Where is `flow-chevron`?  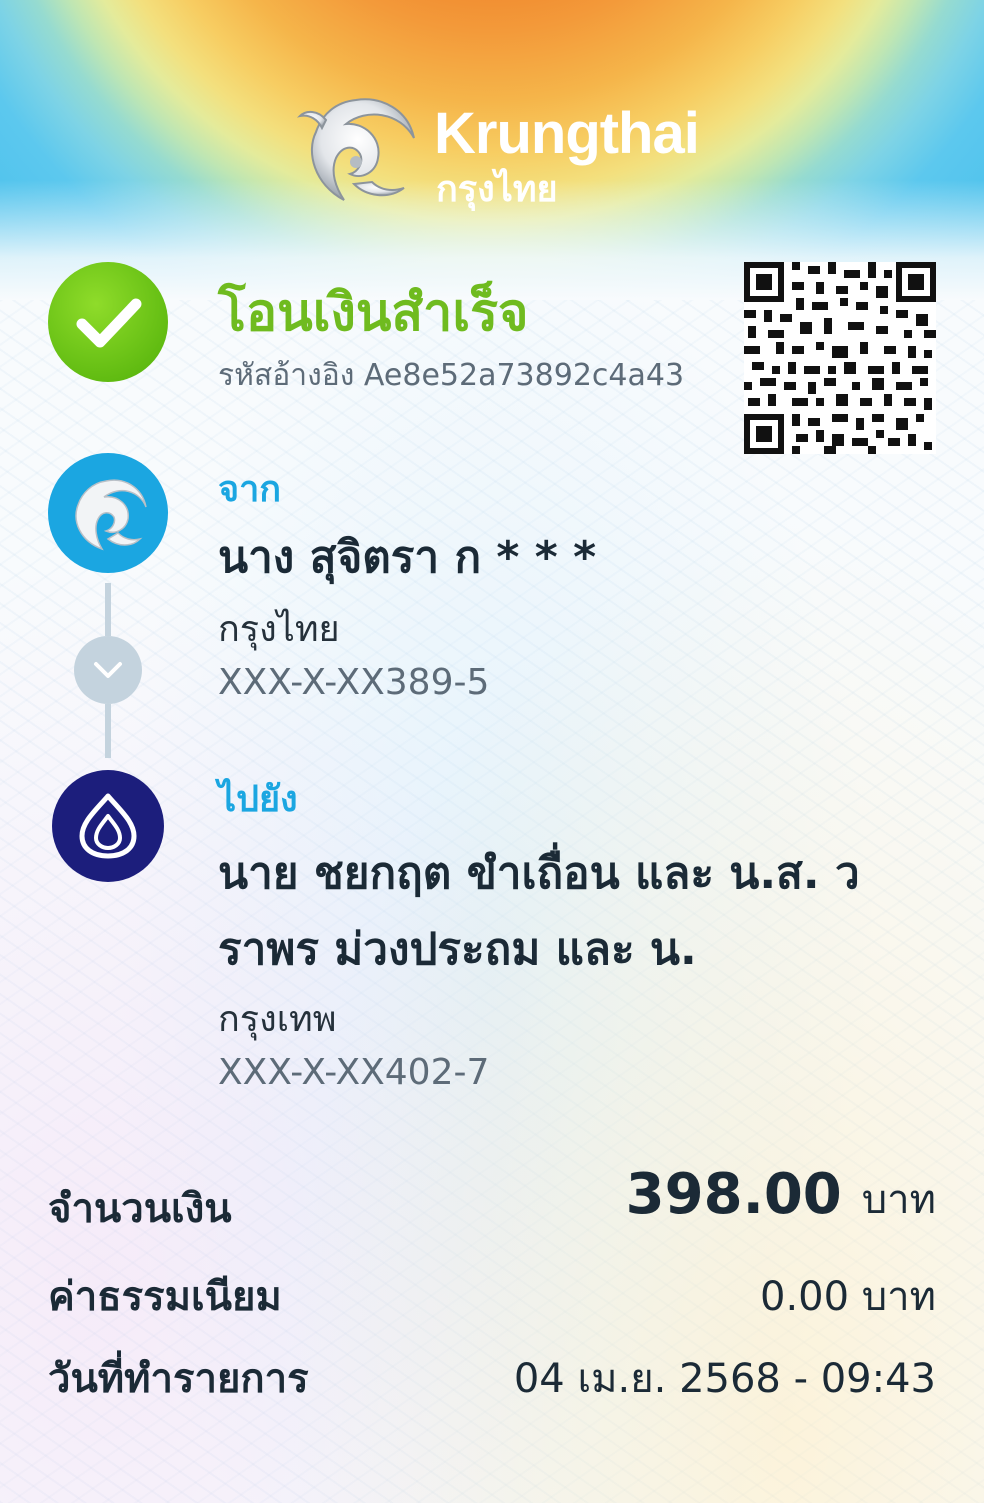 flow-chevron is located at coordinates (108, 670).